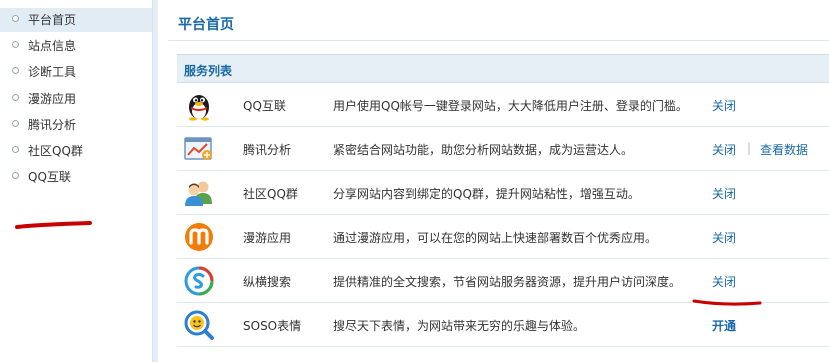 Image resolution: width=829 pixels, height=362 pixels. Describe the element at coordinates (498, 40) in the screenshot. I see `title-divider` at that location.